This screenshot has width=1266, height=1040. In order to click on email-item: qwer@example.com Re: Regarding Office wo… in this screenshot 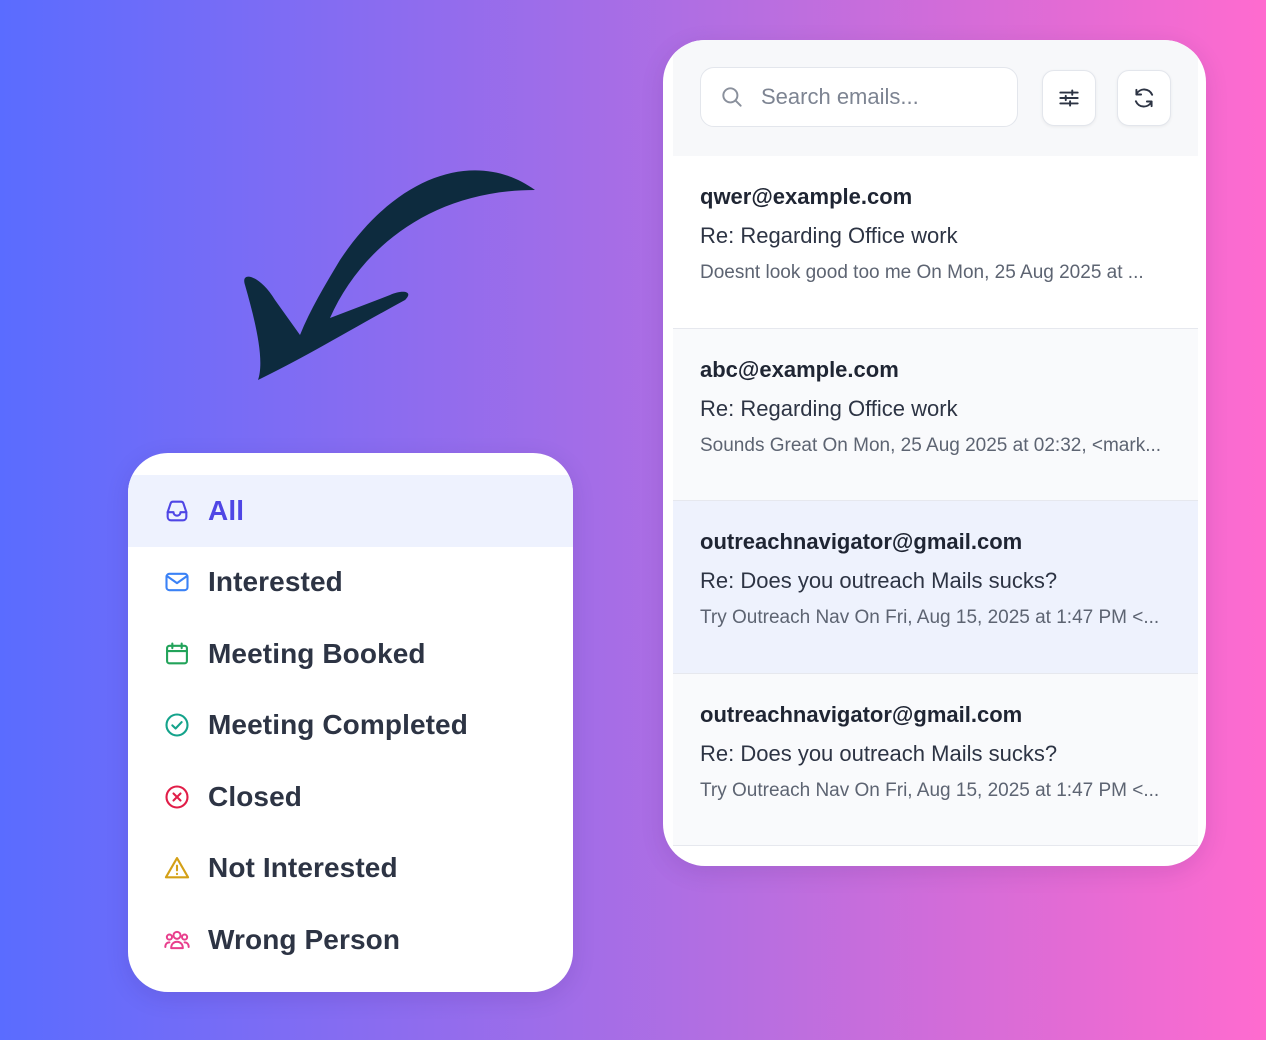, I will do `click(935, 242)`.